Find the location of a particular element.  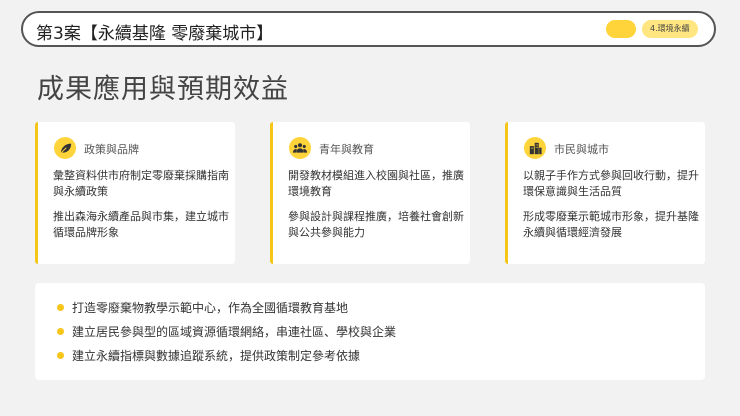

list-item-text: 建立居民參與型的區域資源循環網絡，串連社區、學校與企業 is located at coordinates (234, 332).